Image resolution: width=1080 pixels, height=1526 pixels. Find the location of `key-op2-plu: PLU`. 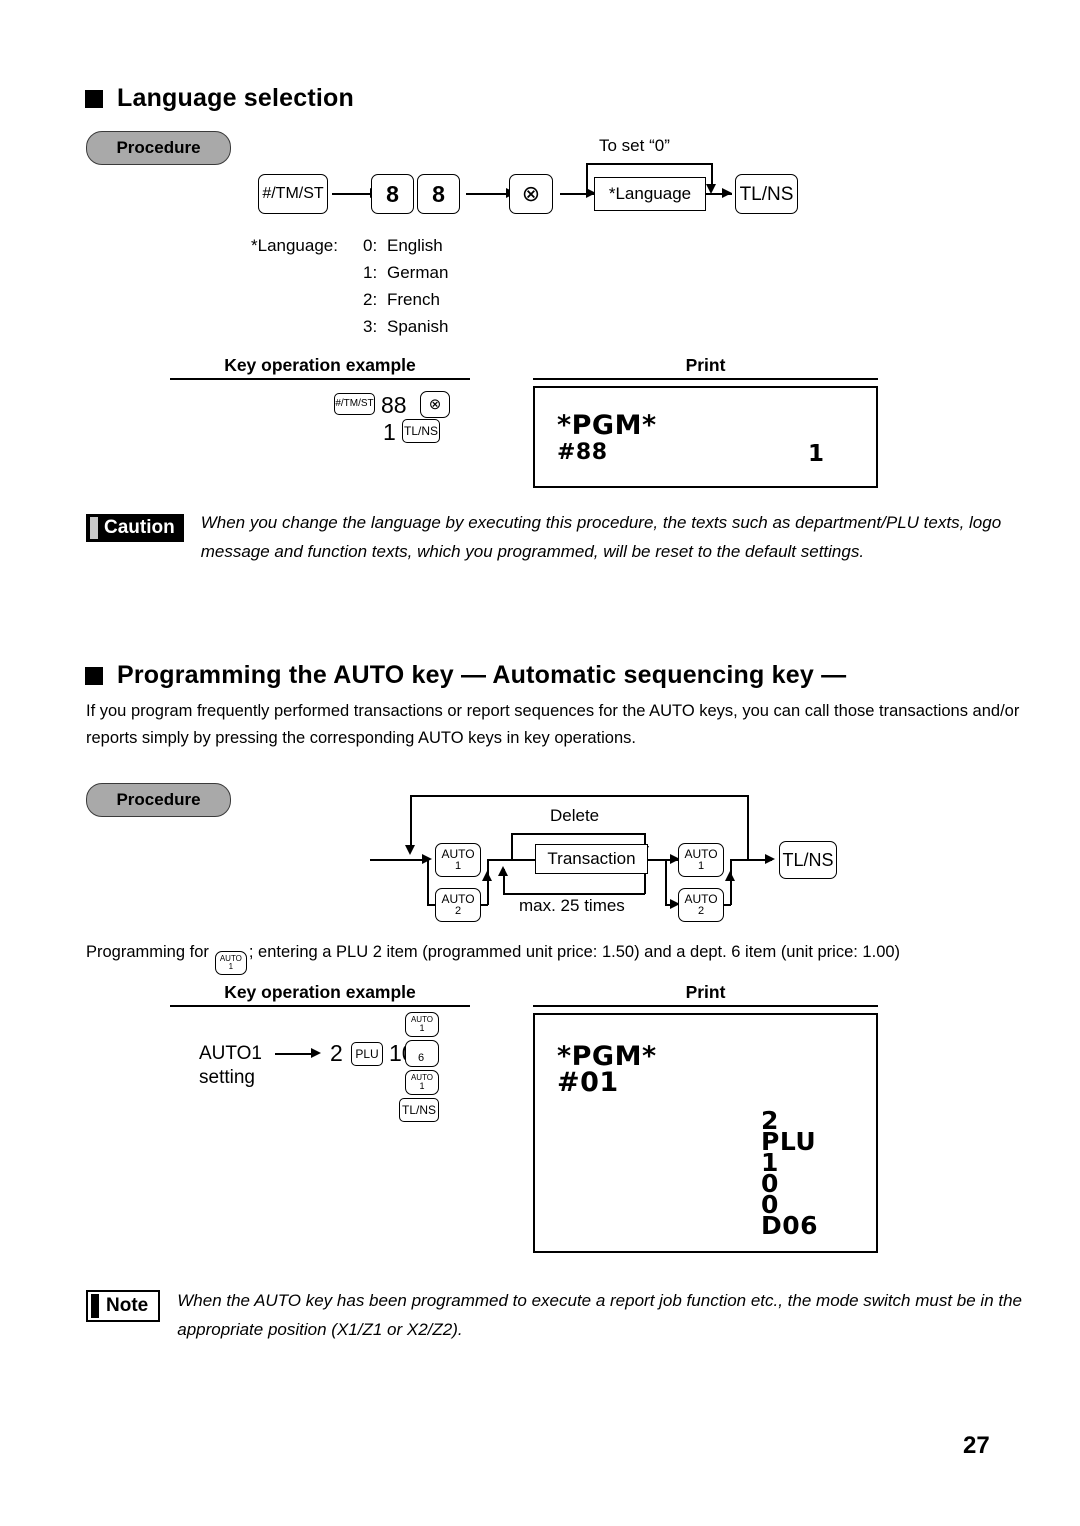

key-op2-plu: PLU is located at coordinates (367, 1054).